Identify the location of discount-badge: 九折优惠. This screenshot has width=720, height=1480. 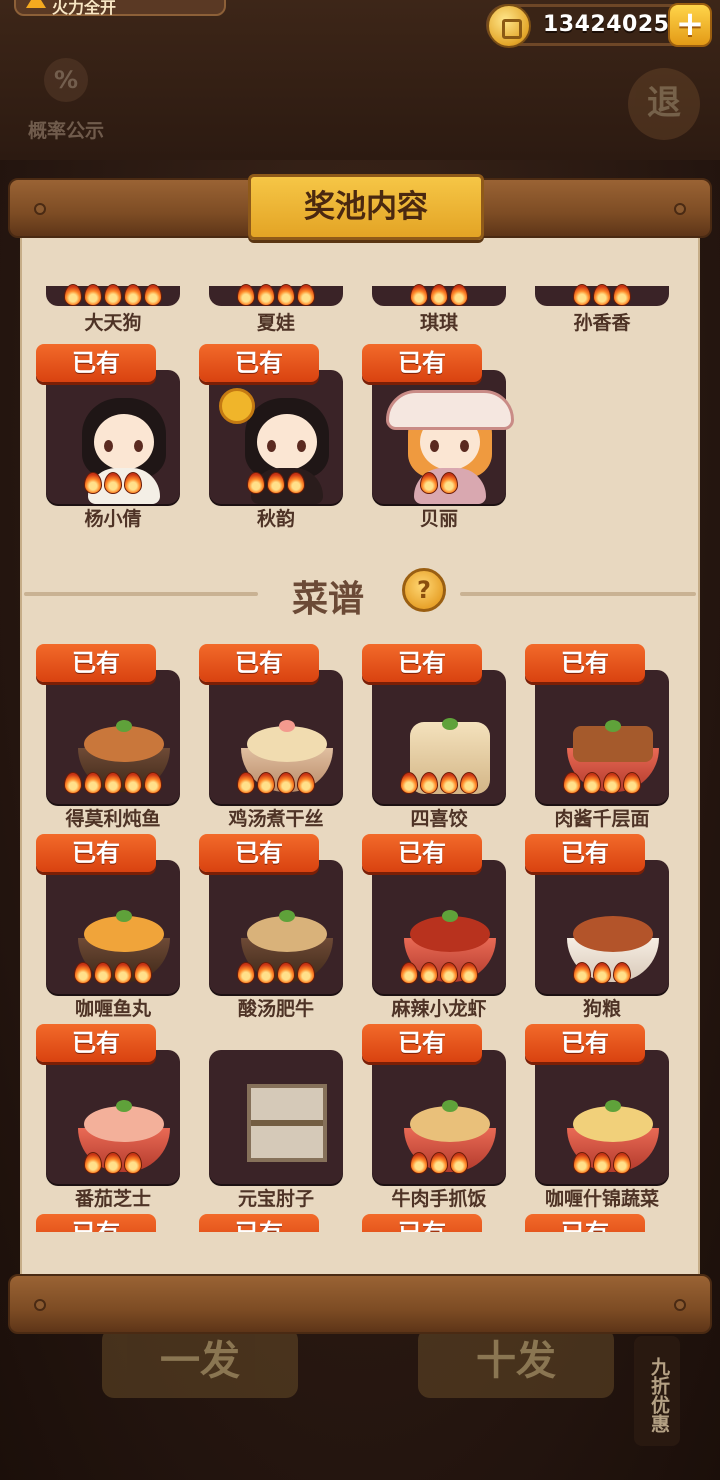
(657, 1391).